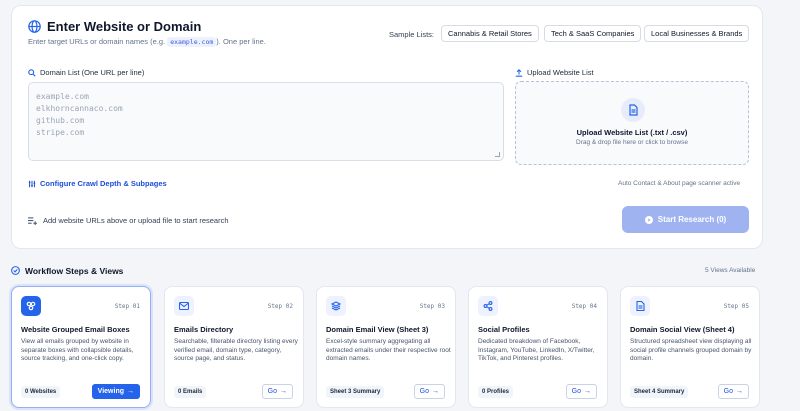 Image resolution: width=800 pixels, height=411 pixels. I want to click on share-icon, so click(488, 306).